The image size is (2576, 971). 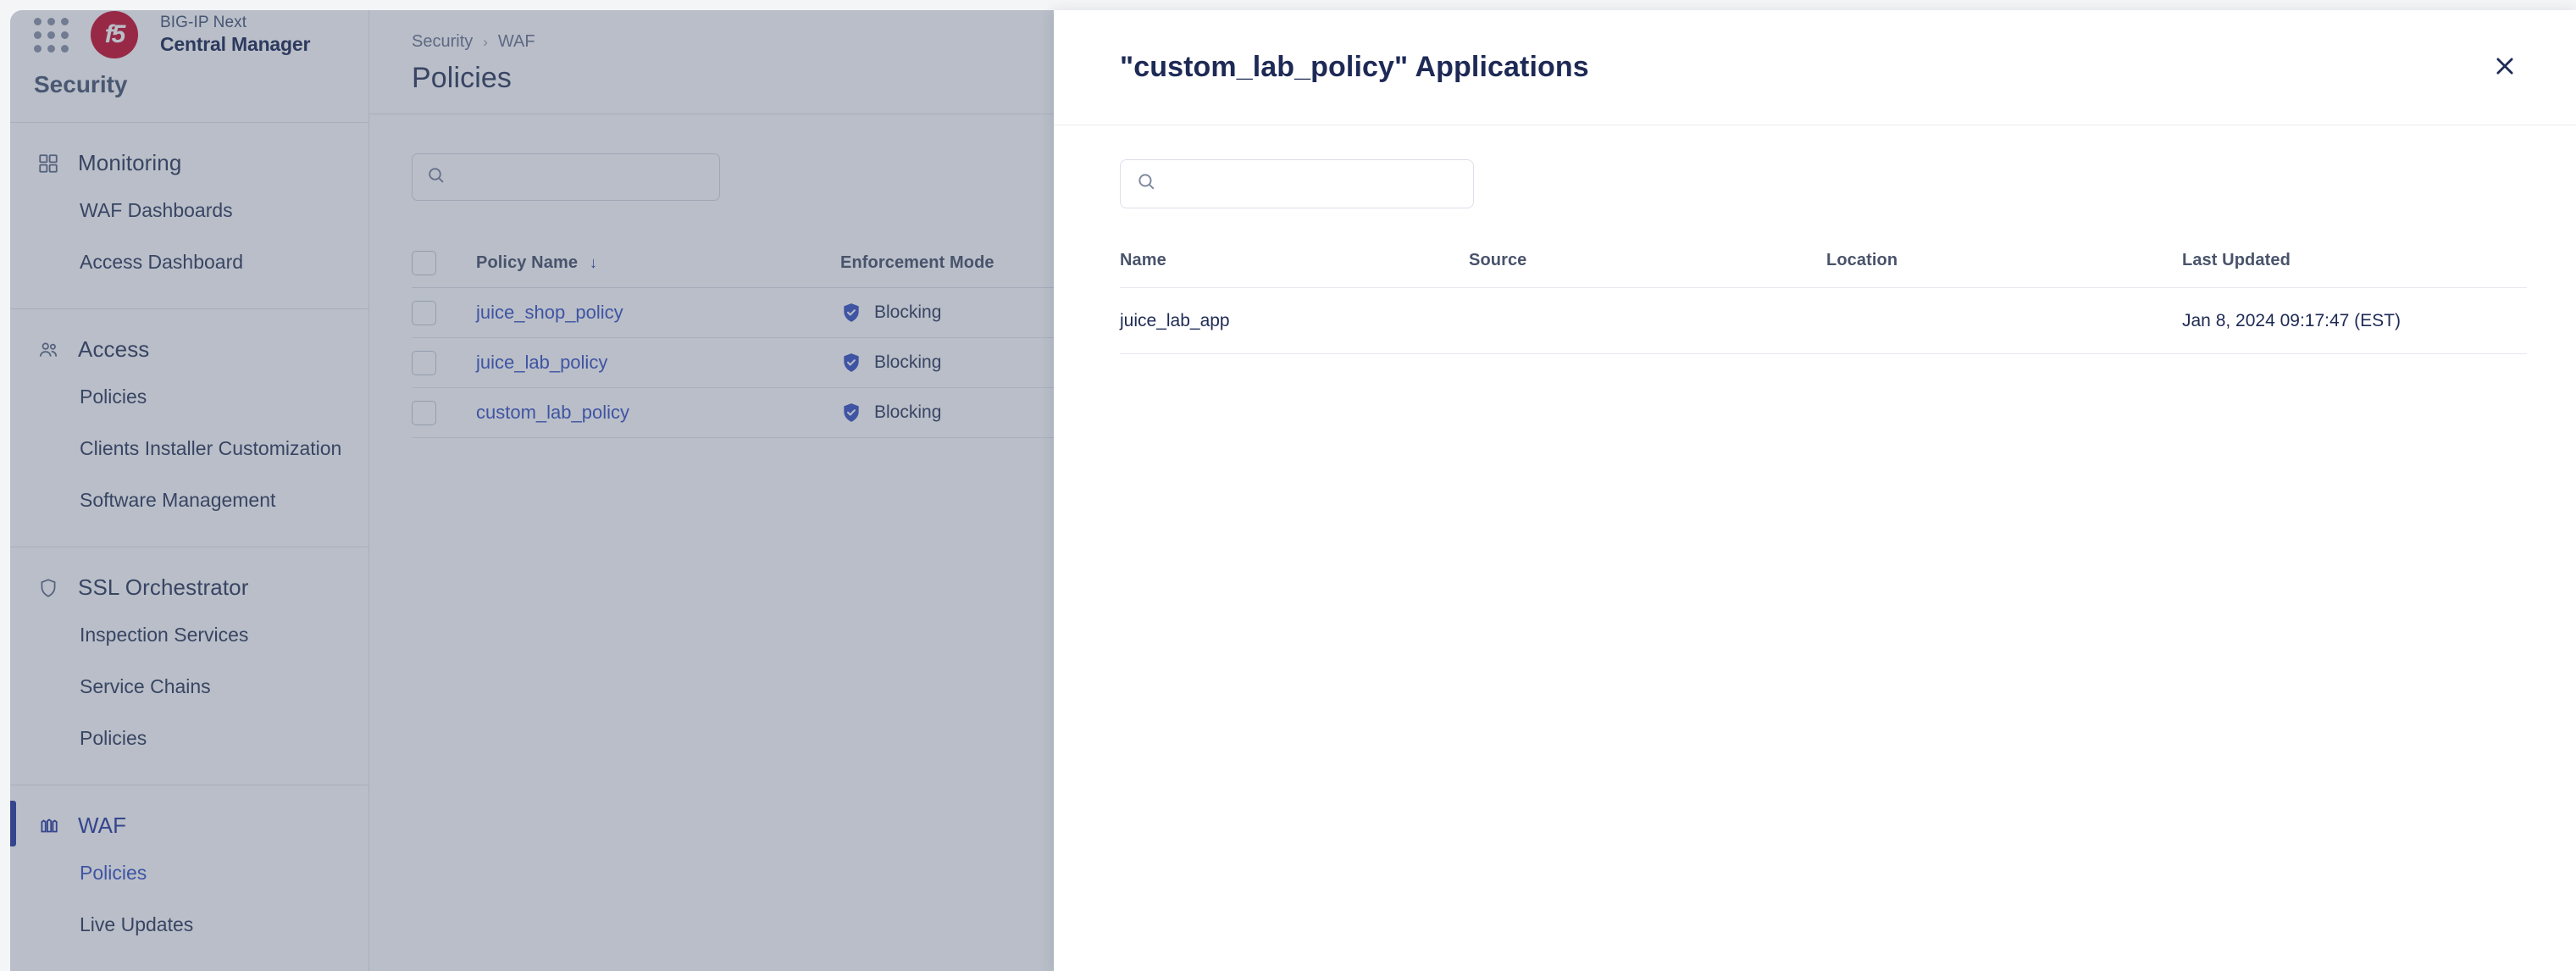 I want to click on column-header-last-updated: Last Updated, so click(x=2354, y=260).